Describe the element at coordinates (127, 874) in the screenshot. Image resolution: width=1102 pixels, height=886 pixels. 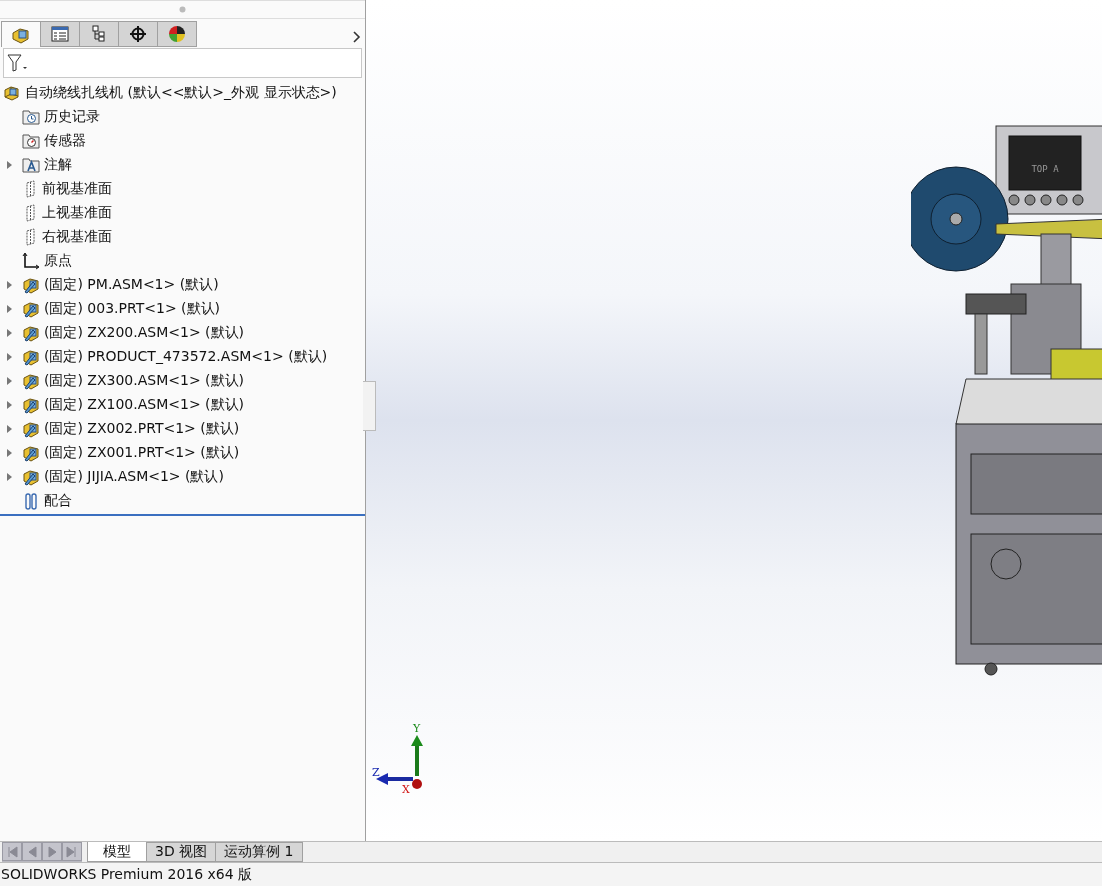
I see `status-text: SOLIDWORKS Premium 2016 x64 版` at that location.